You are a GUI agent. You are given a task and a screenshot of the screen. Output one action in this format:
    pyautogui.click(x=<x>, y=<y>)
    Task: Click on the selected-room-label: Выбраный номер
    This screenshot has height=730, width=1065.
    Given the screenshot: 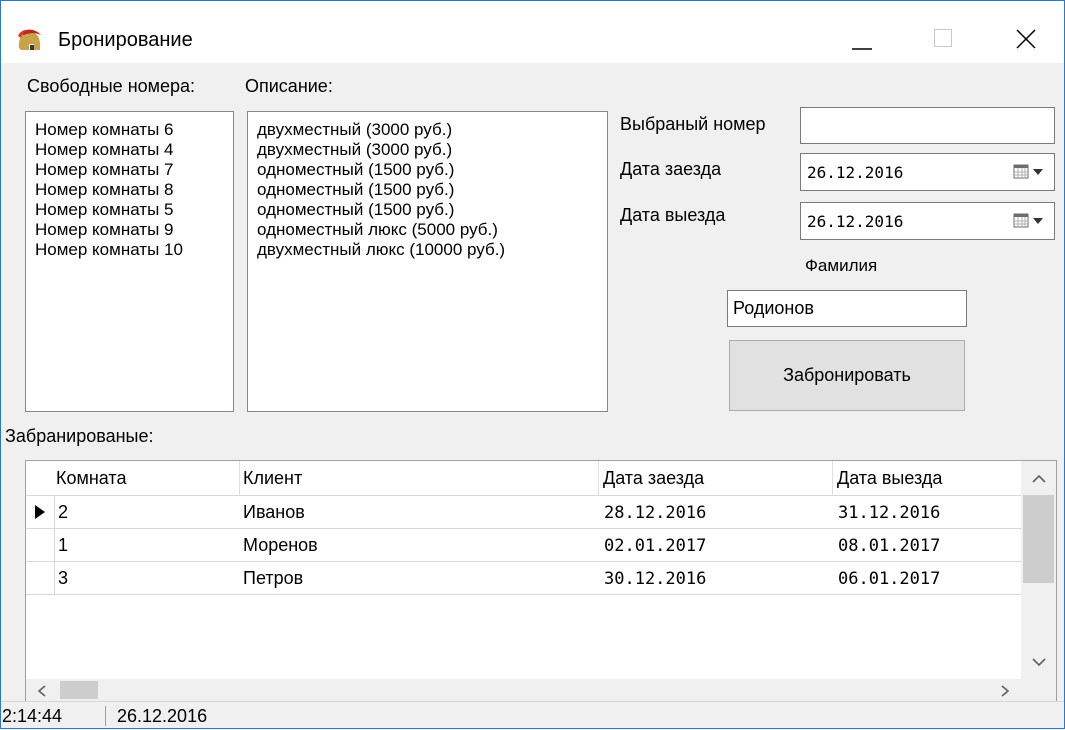 What is the action you would take?
    pyautogui.click(x=693, y=124)
    